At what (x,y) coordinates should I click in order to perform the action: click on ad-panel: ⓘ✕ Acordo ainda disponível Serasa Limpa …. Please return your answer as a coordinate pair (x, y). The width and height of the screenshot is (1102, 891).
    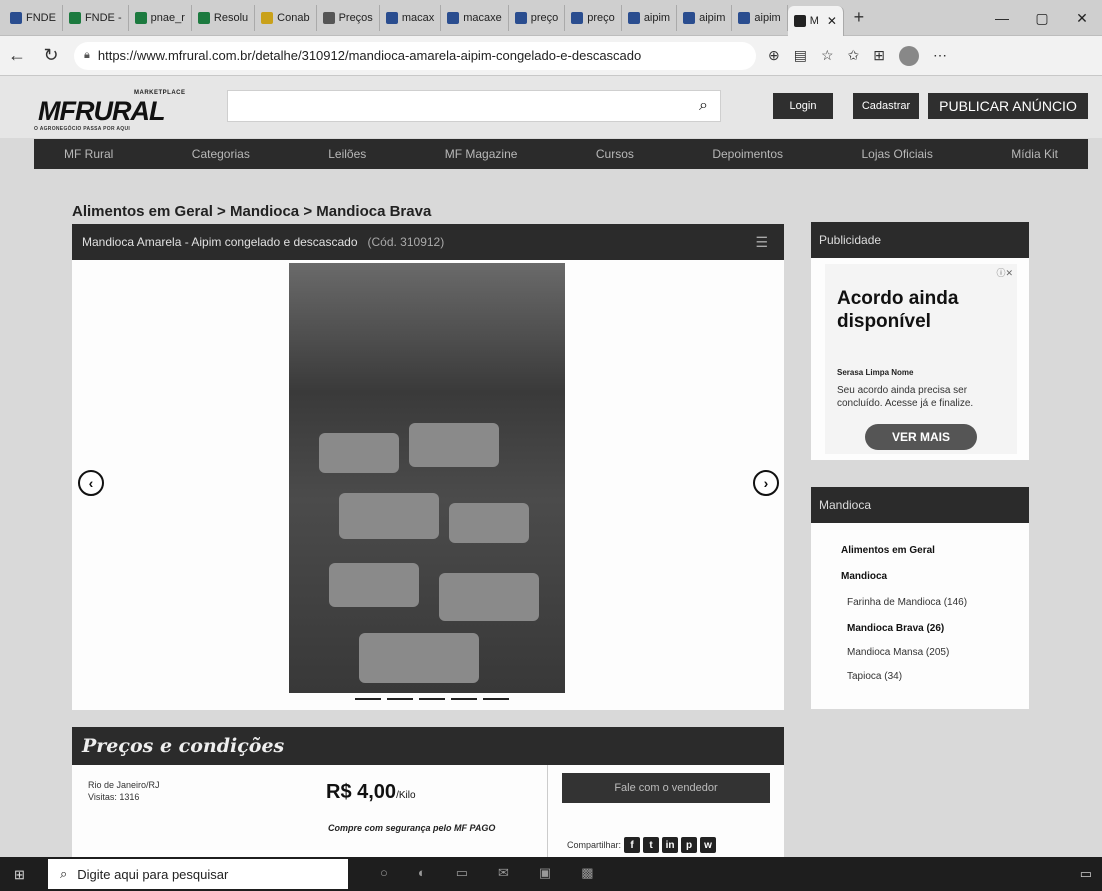
    Looking at the image, I should click on (920, 359).